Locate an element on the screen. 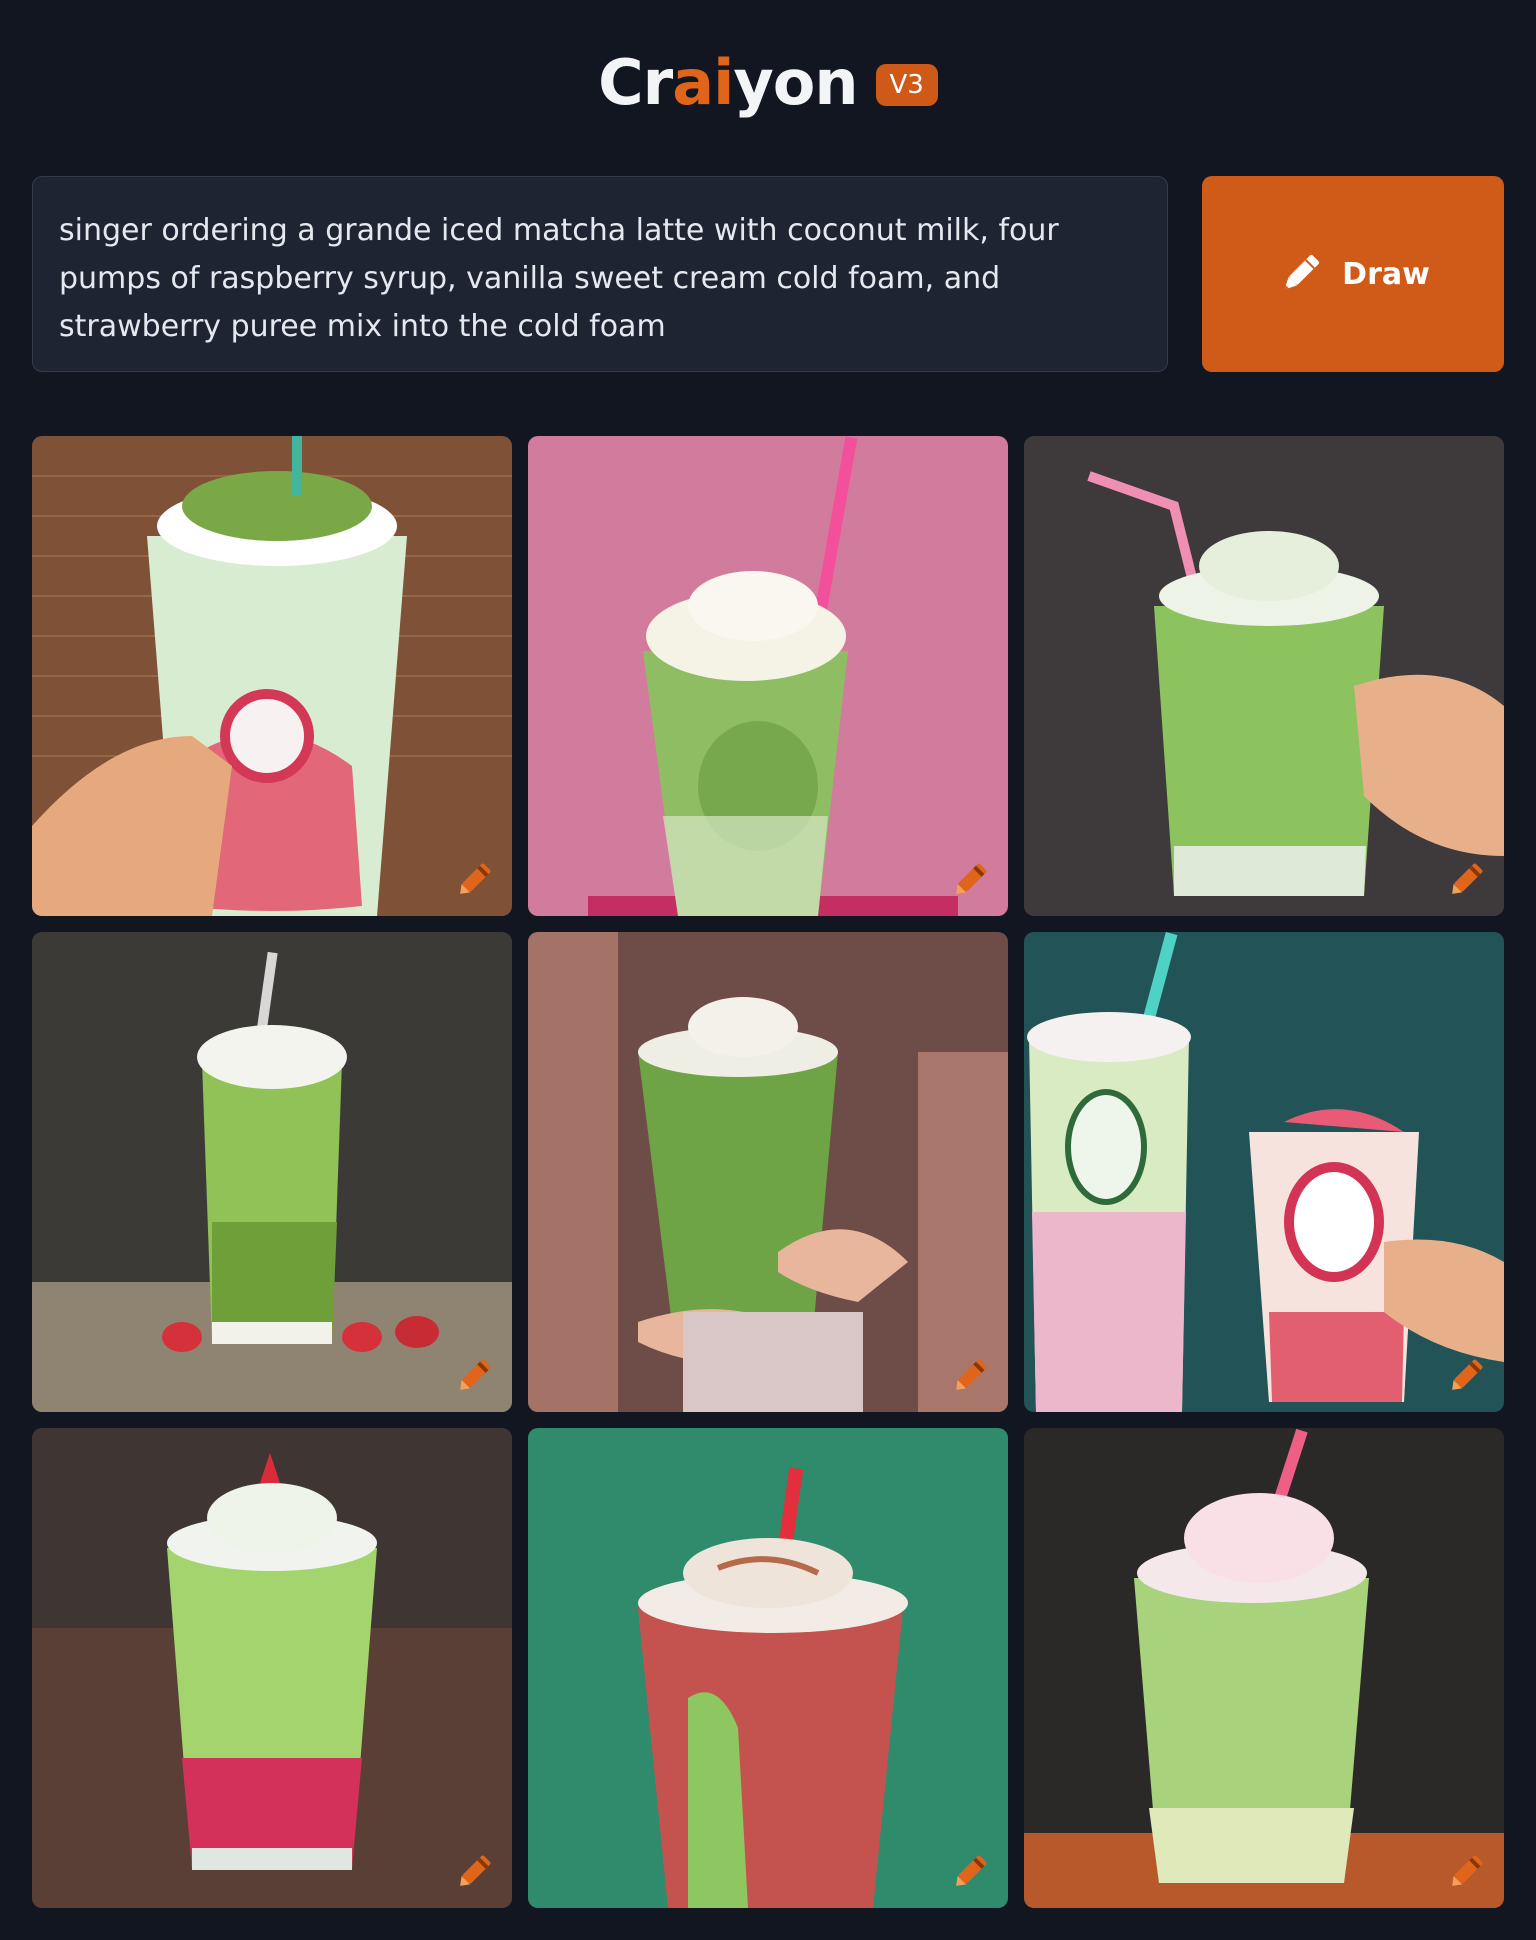 The image size is (1536, 1940). logo-text-prefix: Cr is located at coordinates (635, 82).